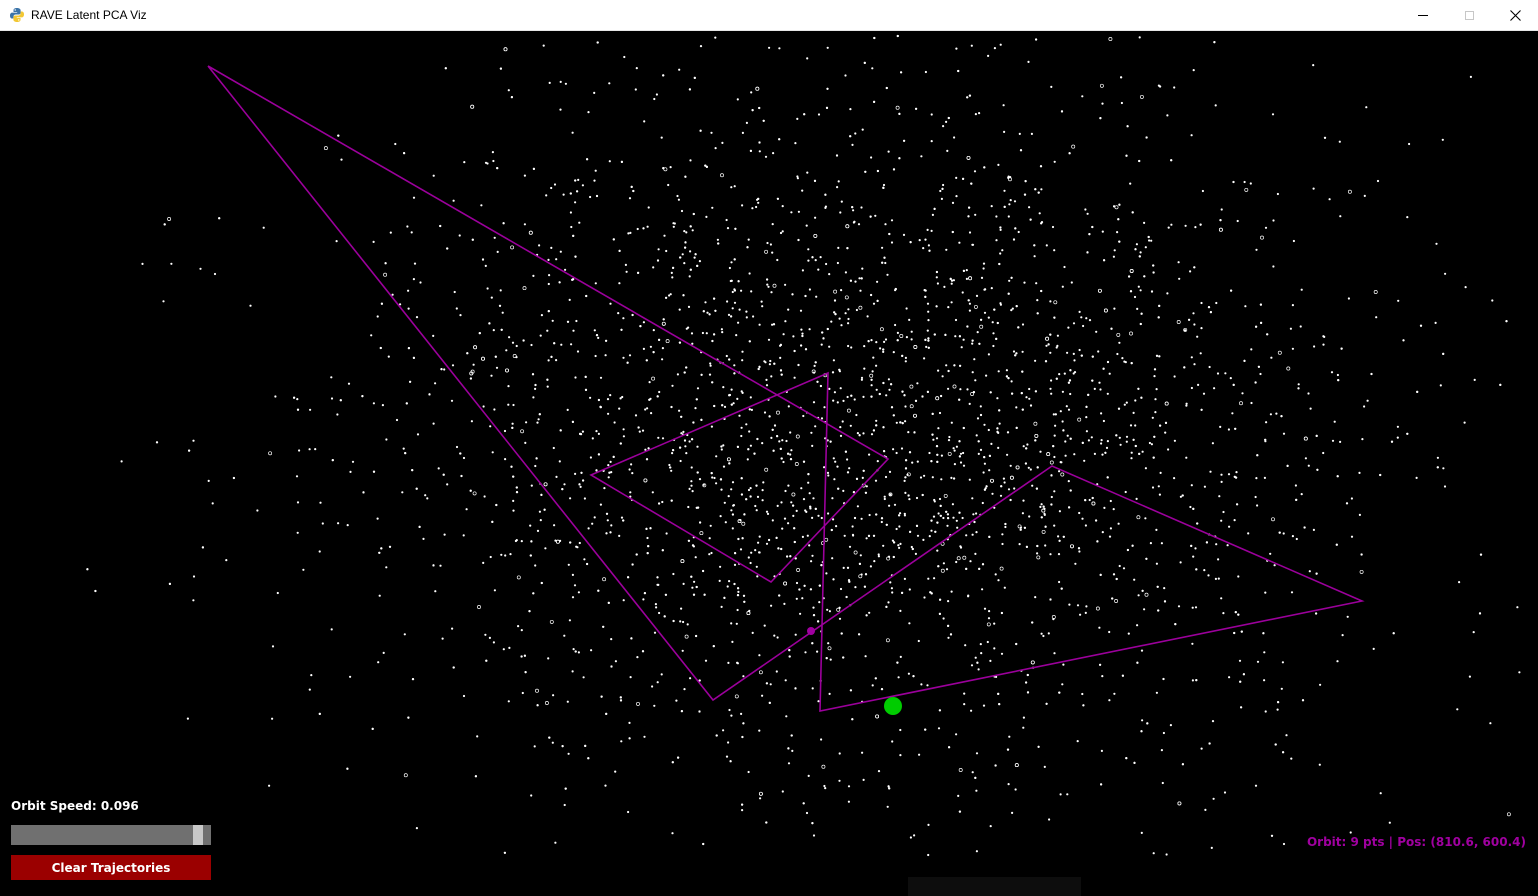 The height and width of the screenshot is (896, 1538). What do you see at coordinates (1469, 15) in the screenshot?
I see `maximize-button` at bounding box center [1469, 15].